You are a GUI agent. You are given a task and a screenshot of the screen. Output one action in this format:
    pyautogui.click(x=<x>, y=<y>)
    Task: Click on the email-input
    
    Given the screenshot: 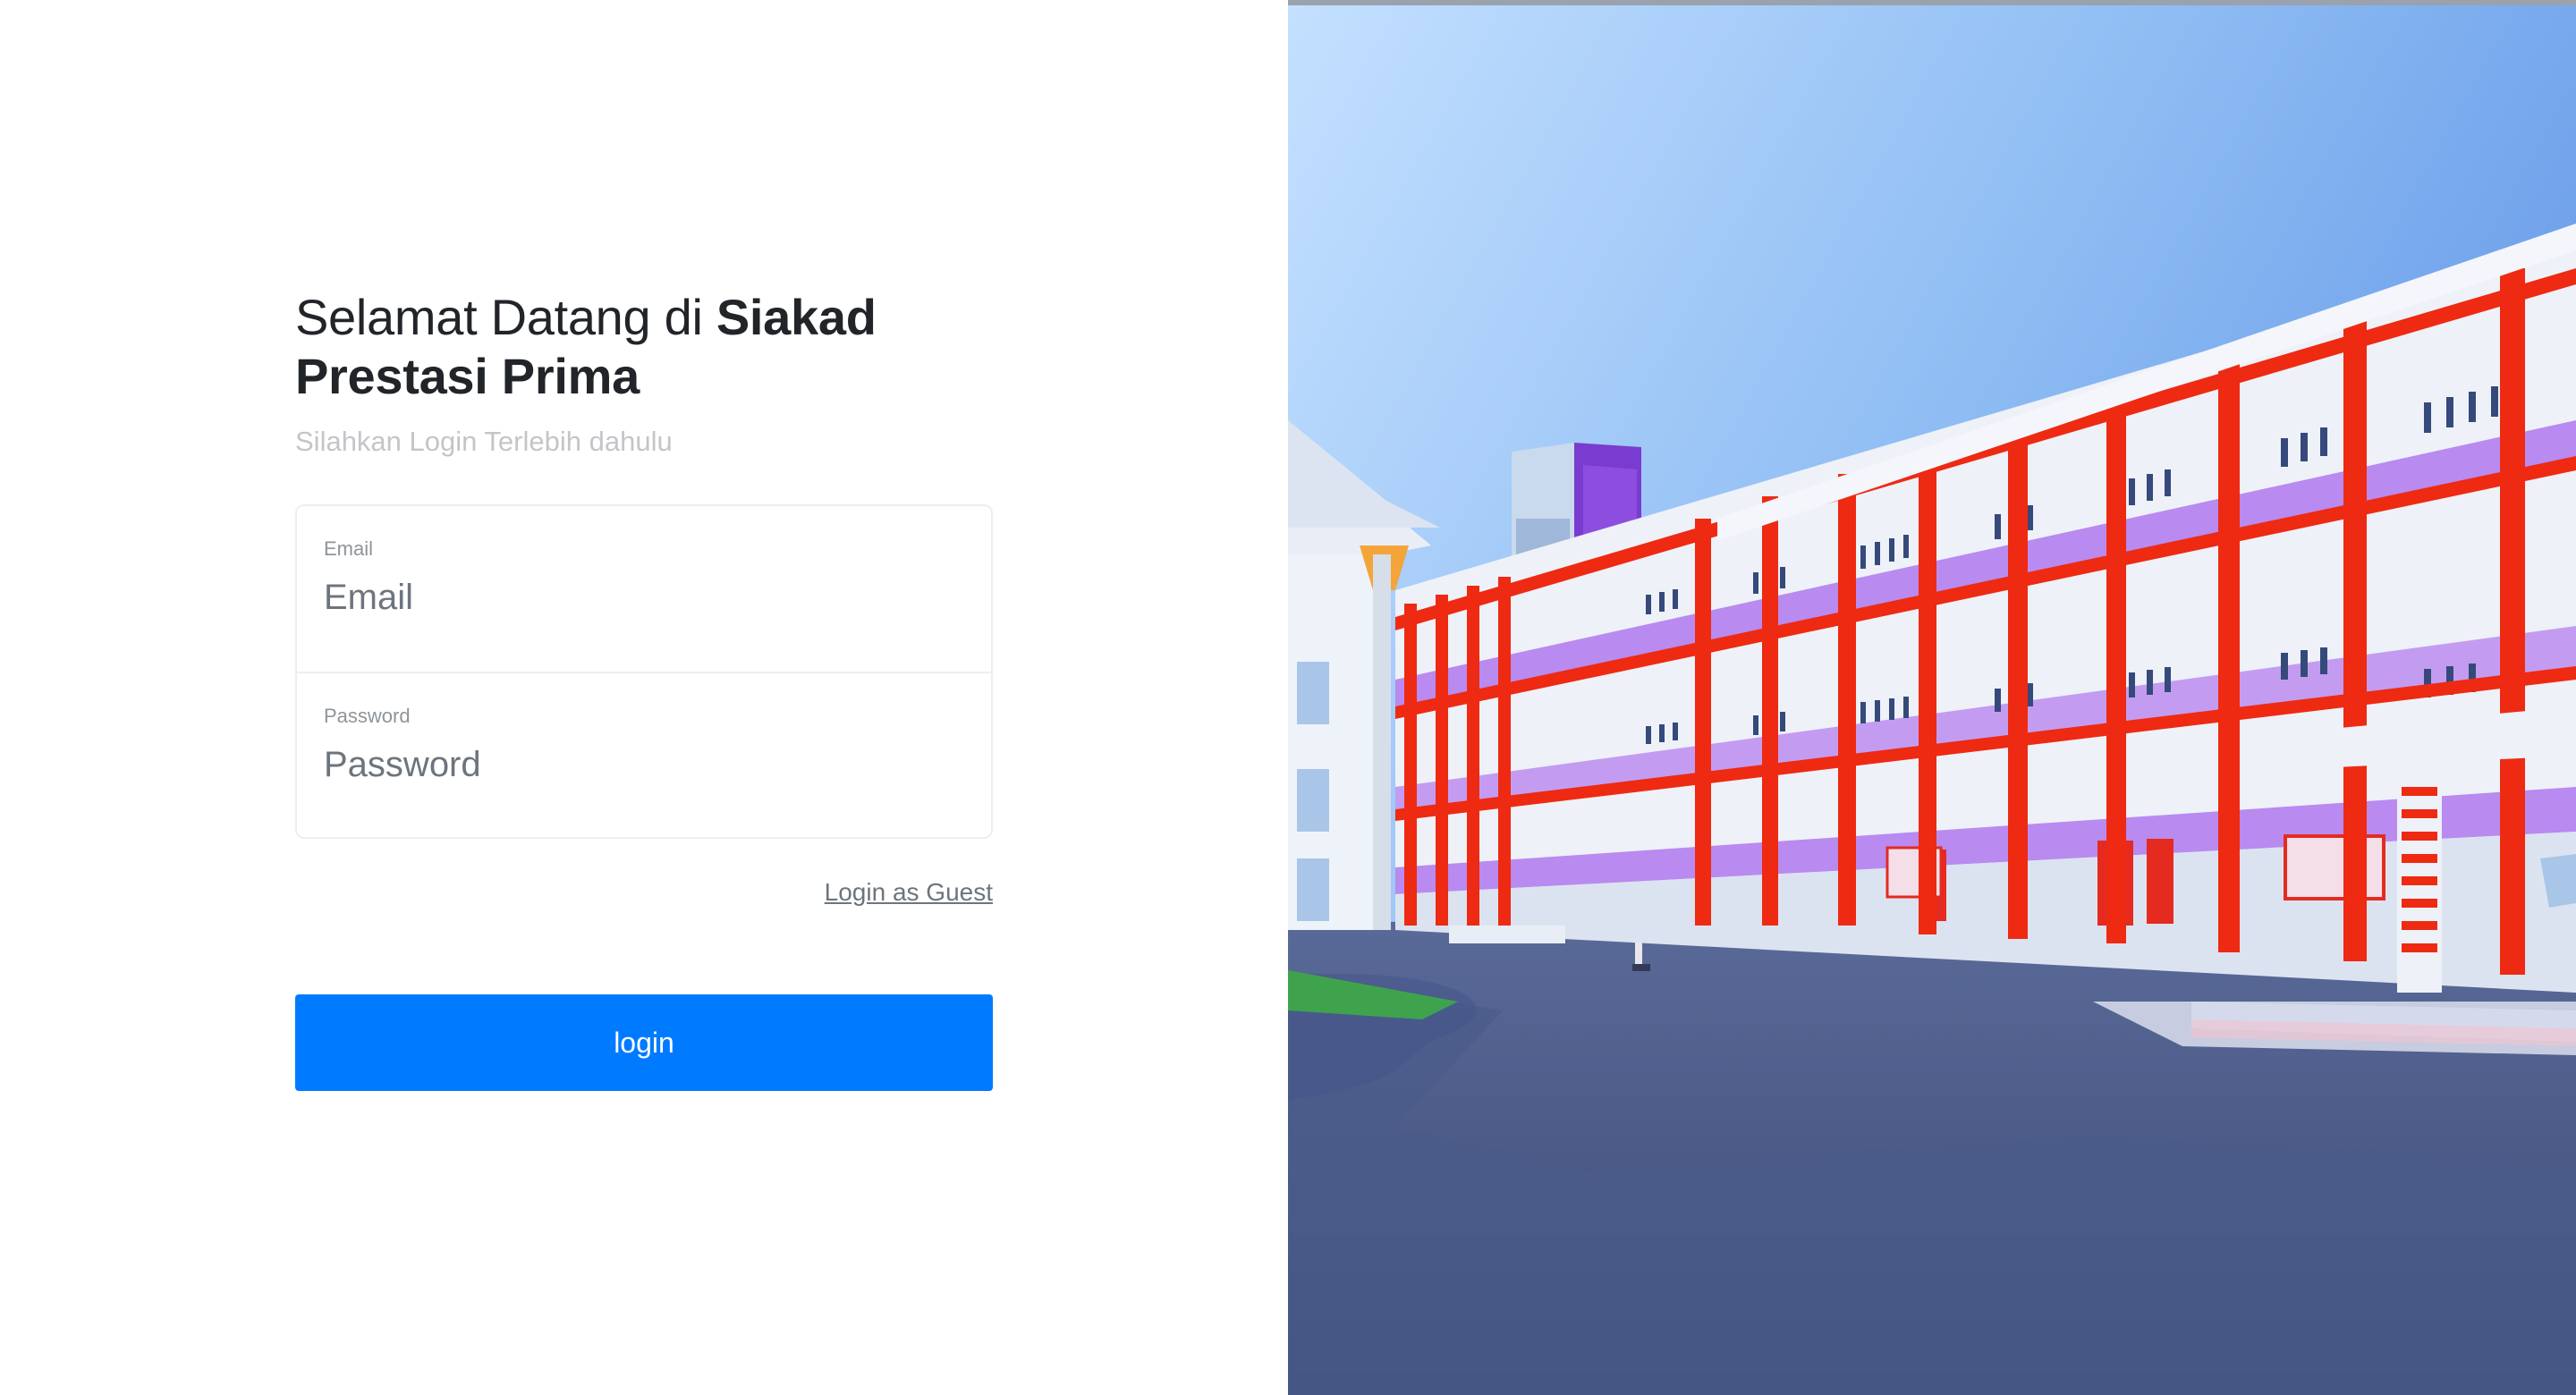 What is the action you would take?
    pyautogui.click(x=644, y=597)
    